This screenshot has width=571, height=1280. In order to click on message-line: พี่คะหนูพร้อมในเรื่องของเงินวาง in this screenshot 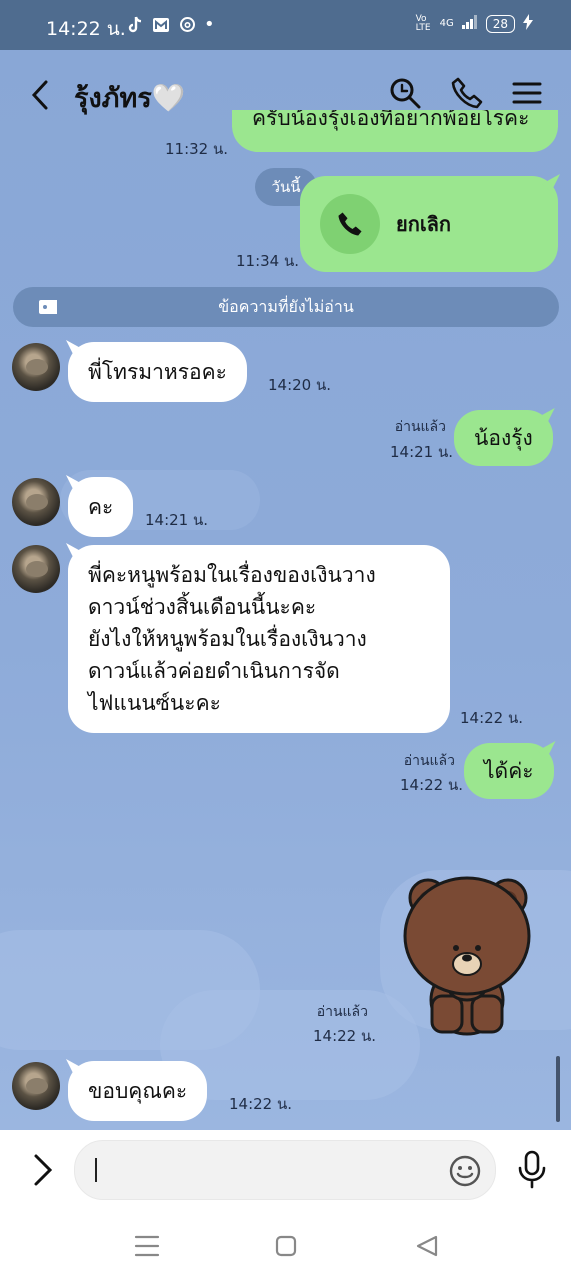, I will do `click(232, 575)`.